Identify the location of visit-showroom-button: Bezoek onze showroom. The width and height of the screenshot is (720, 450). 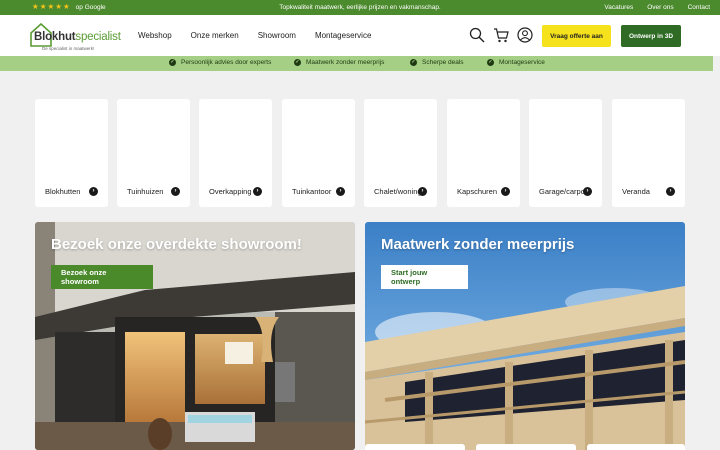
(102, 277).